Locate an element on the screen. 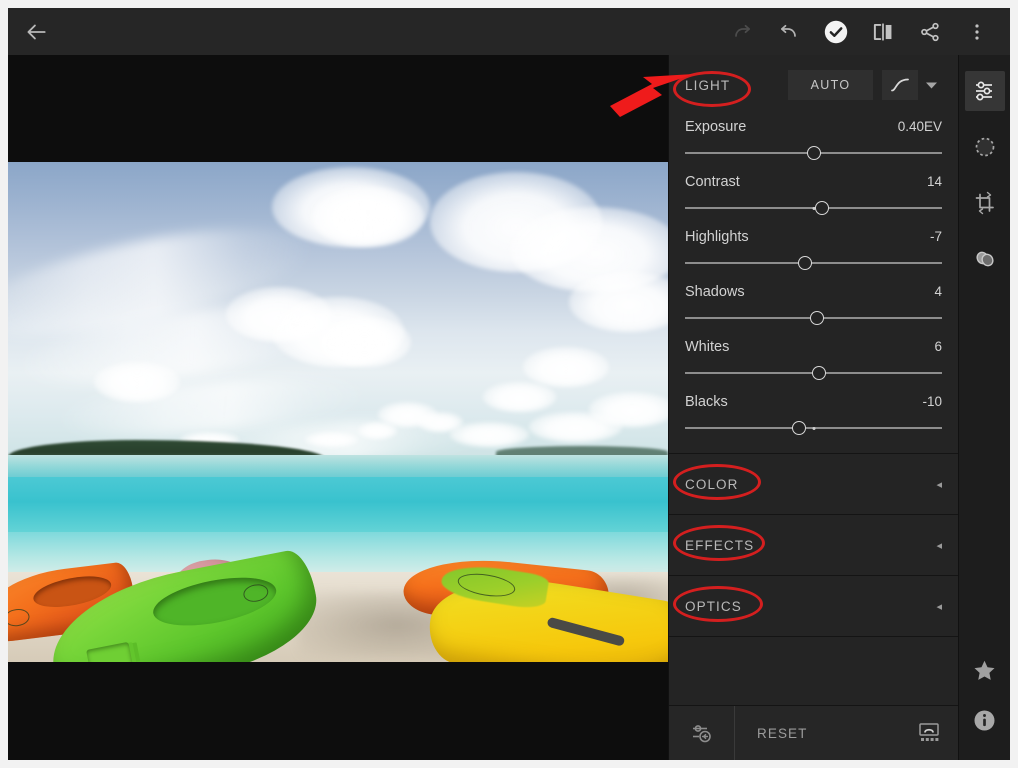 The image size is (1018, 768). check-circle-icon is located at coordinates (835, 31).